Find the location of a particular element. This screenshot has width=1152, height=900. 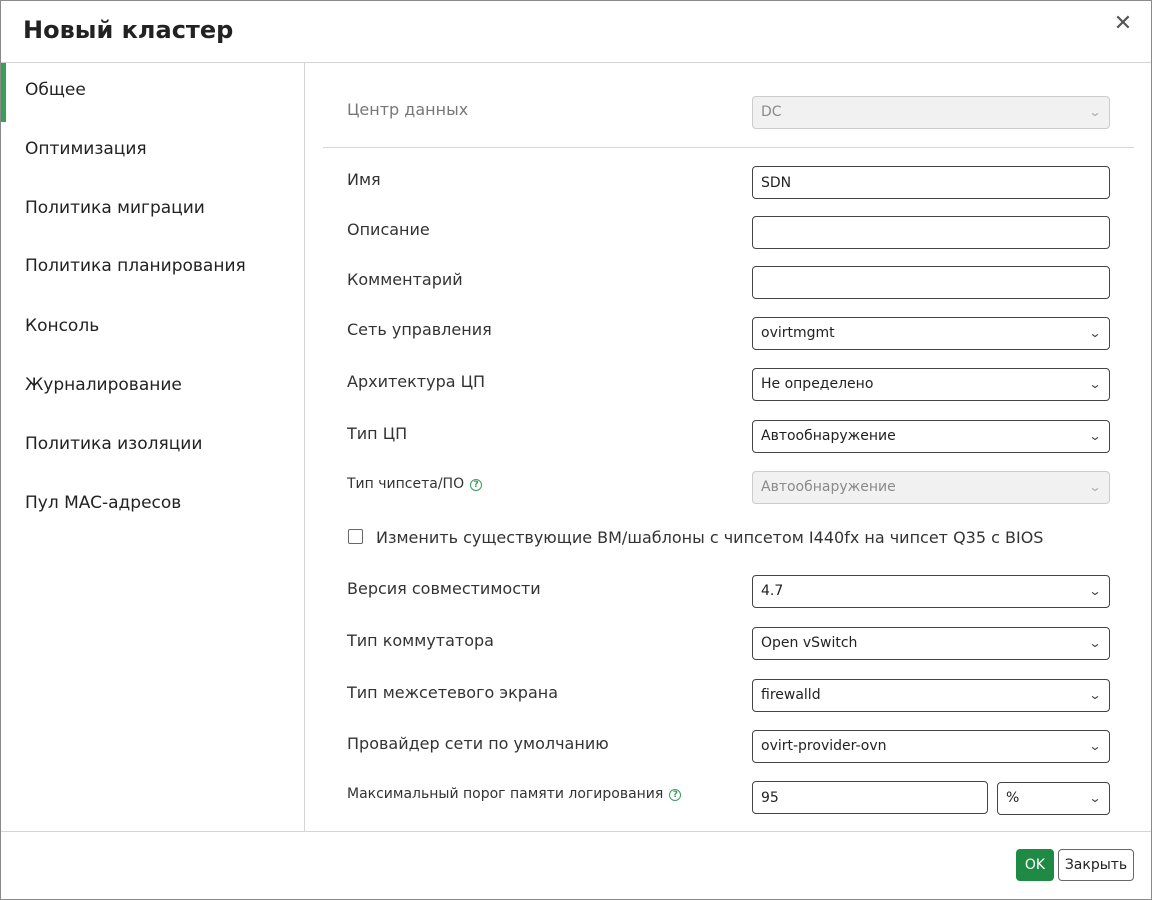

compat-version-label: Версия совместимости is located at coordinates (444, 588).